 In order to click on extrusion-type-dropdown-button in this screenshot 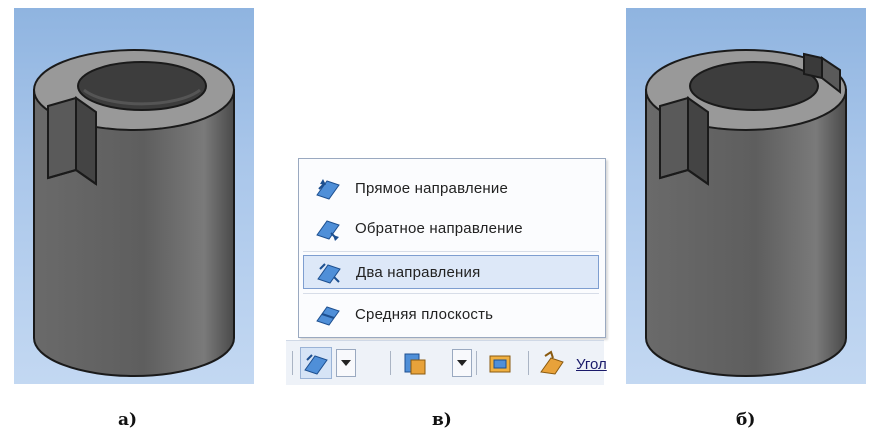, I will do `click(462, 363)`.